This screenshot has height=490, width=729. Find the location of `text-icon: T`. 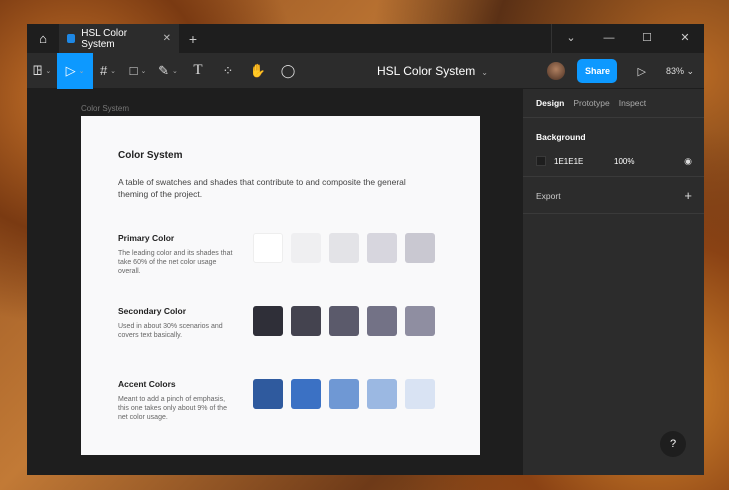

text-icon: T is located at coordinates (198, 70).